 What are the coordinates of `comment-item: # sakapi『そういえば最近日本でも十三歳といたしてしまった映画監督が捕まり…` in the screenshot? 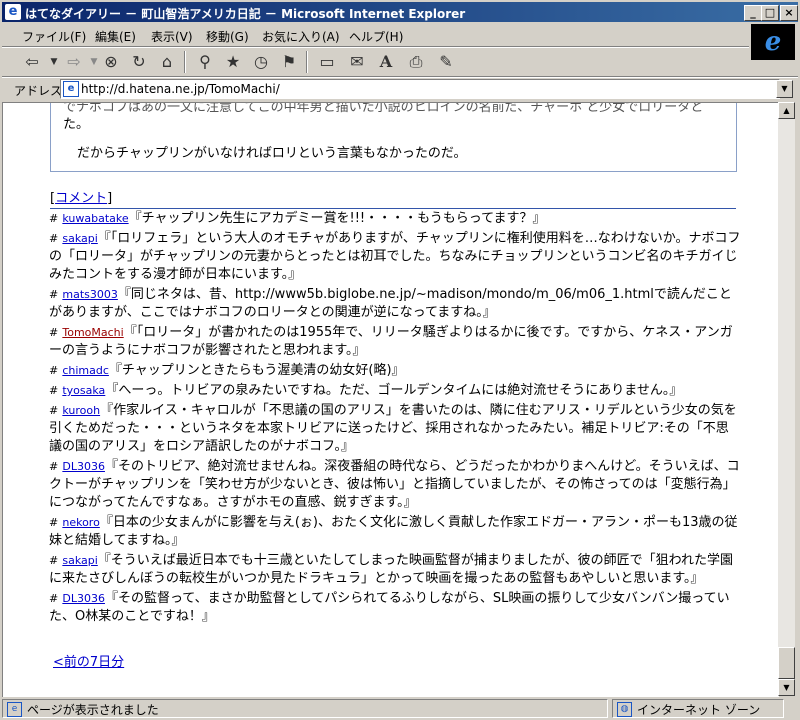 It's located at (395, 570).